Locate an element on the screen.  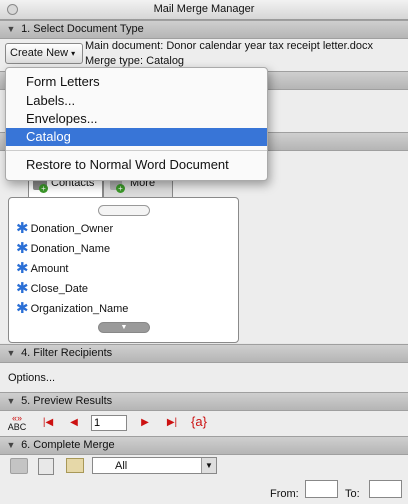
section-select-document-type: ▼ 1. Select Document Type is located at coordinates (204, 29).